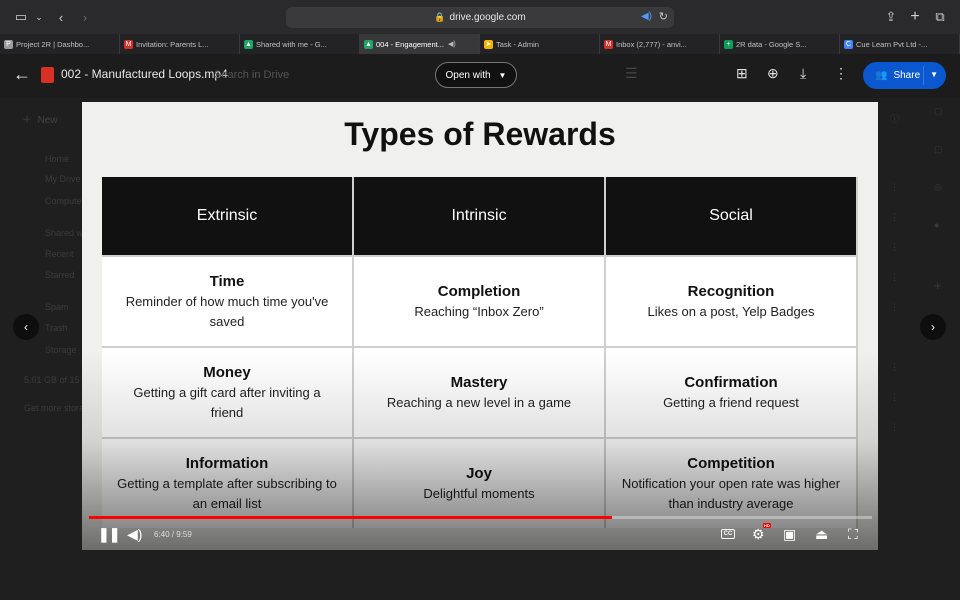 Image resolution: width=960 pixels, height=600 pixels. What do you see at coordinates (891, 17) in the screenshot?
I see `share-page-icon: ⇪` at bounding box center [891, 17].